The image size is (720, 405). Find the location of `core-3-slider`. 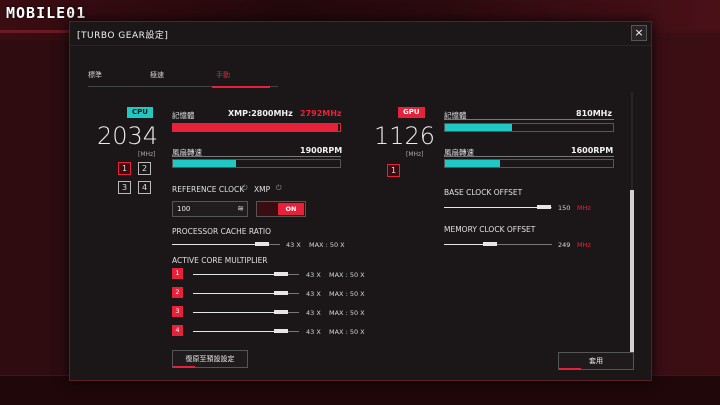

core-3-slider is located at coordinates (246, 312).